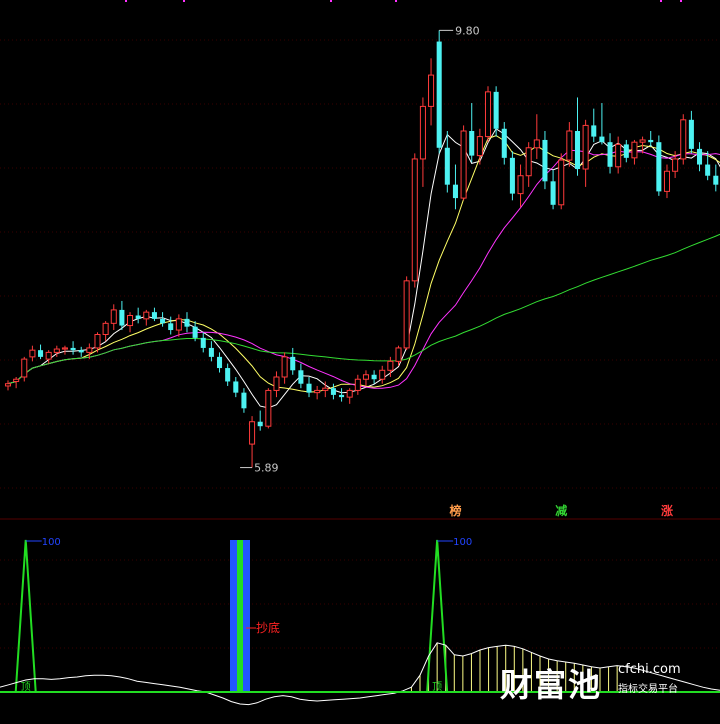 The height and width of the screenshot is (724, 720). Describe the element at coordinates (667, 510) in the screenshot. I see `signal-label: 涨` at that location.